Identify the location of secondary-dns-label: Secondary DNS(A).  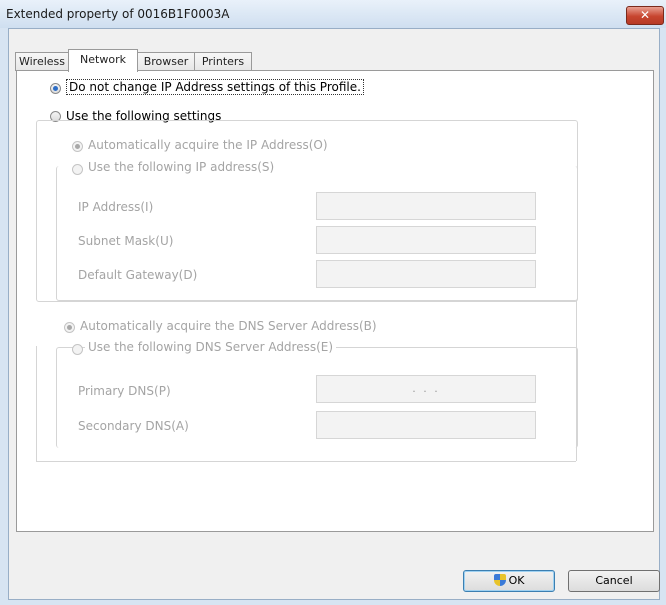
(133, 426).